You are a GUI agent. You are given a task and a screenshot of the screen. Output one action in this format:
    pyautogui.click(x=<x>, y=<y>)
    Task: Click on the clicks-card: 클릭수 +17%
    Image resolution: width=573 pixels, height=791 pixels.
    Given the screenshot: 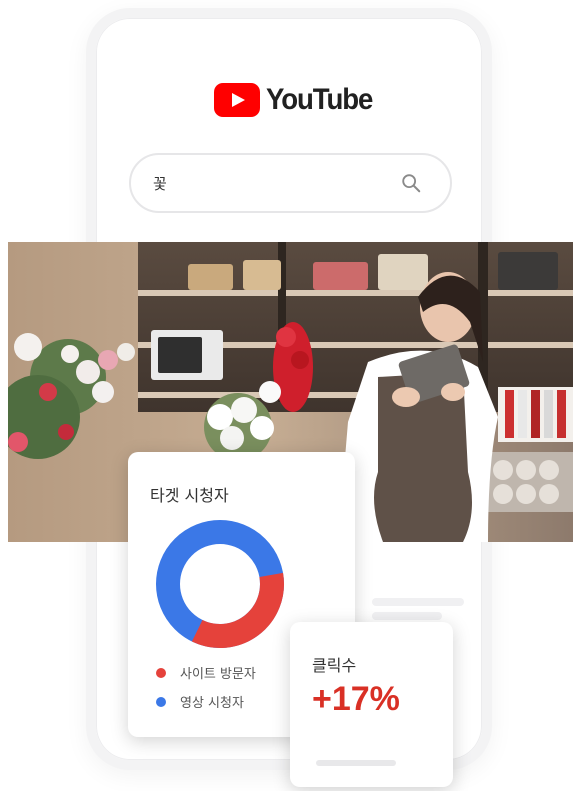 What is the action you would take?
    pyautogui.click(x=371, y=704)
    